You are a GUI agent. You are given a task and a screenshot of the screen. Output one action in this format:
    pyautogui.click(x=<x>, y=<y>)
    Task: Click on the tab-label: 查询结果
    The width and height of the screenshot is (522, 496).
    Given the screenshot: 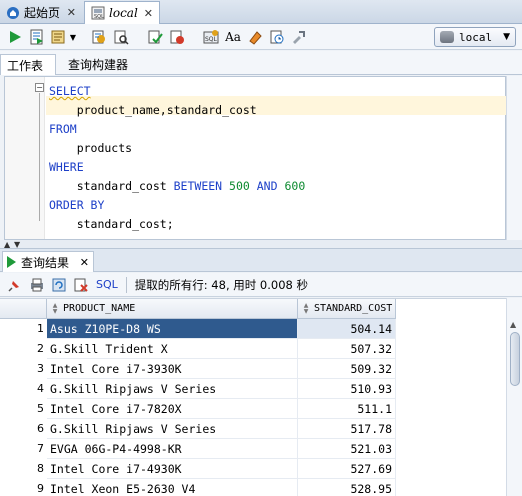 What is the action you would take?
    pyautogui.click(x=45, y=262)
    